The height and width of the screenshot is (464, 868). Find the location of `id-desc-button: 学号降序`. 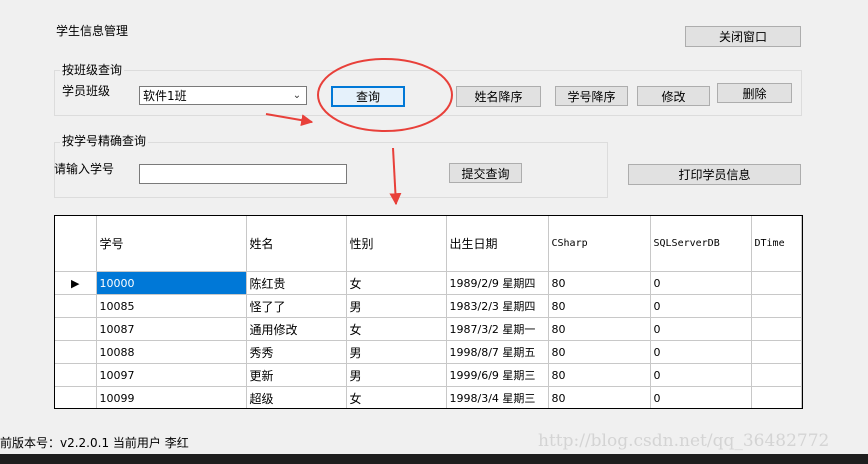

id-desc-button: 学号降序 is located at coordinates (591, 96).